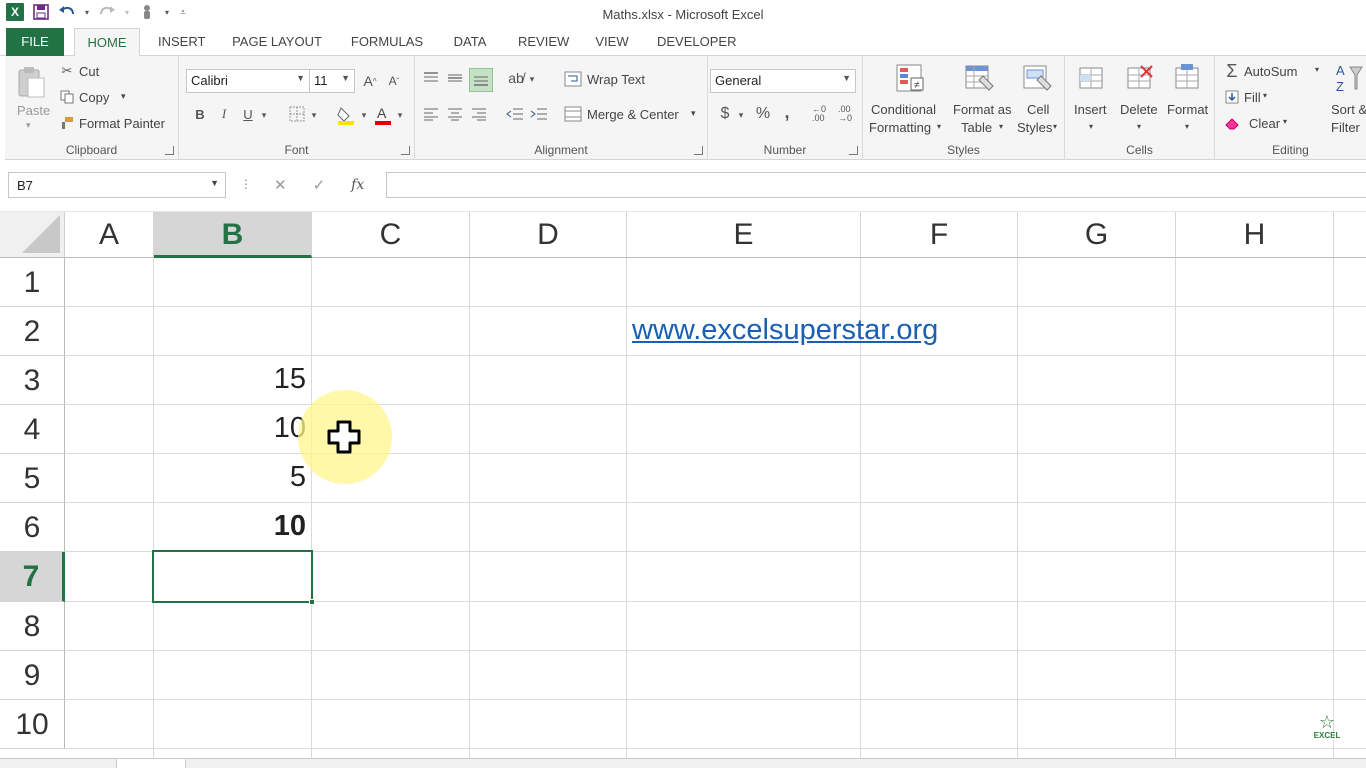 The width and height of the screenshot is (1366, 768). Describe the element at coordinates (224, 114) in the screenshot. I see `italic-button: I` at that location.